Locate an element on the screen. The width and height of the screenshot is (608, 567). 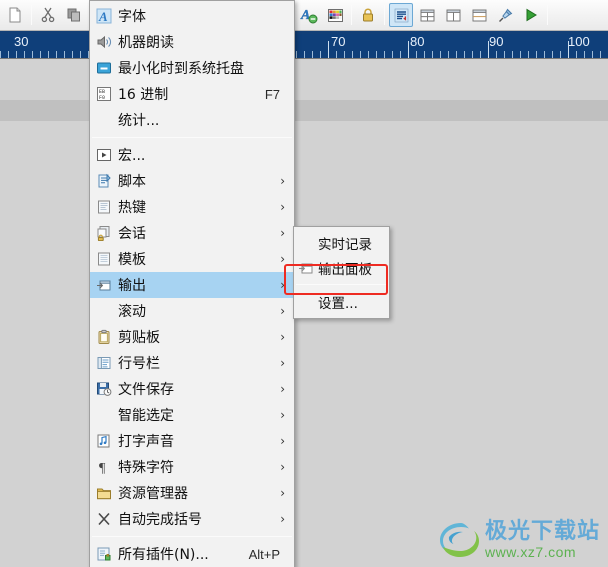
menu-item-label: 滚动 is located at coordinates (132, 312).